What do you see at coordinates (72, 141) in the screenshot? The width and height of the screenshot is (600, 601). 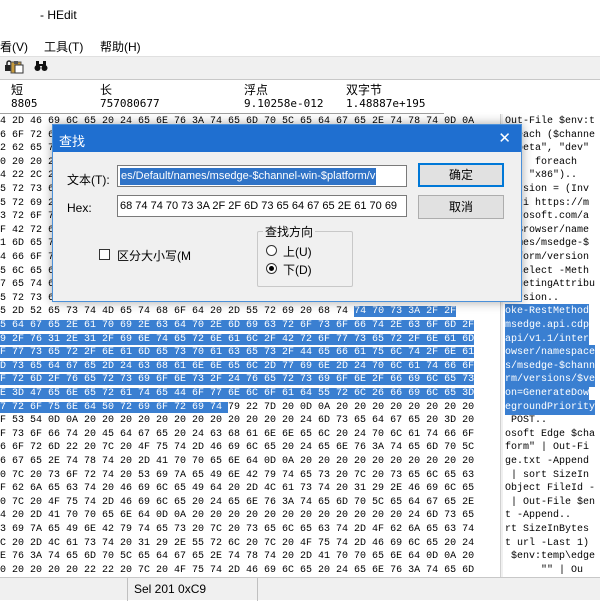 I see `dialog-title: 查找` at bounding box center [72, 141].